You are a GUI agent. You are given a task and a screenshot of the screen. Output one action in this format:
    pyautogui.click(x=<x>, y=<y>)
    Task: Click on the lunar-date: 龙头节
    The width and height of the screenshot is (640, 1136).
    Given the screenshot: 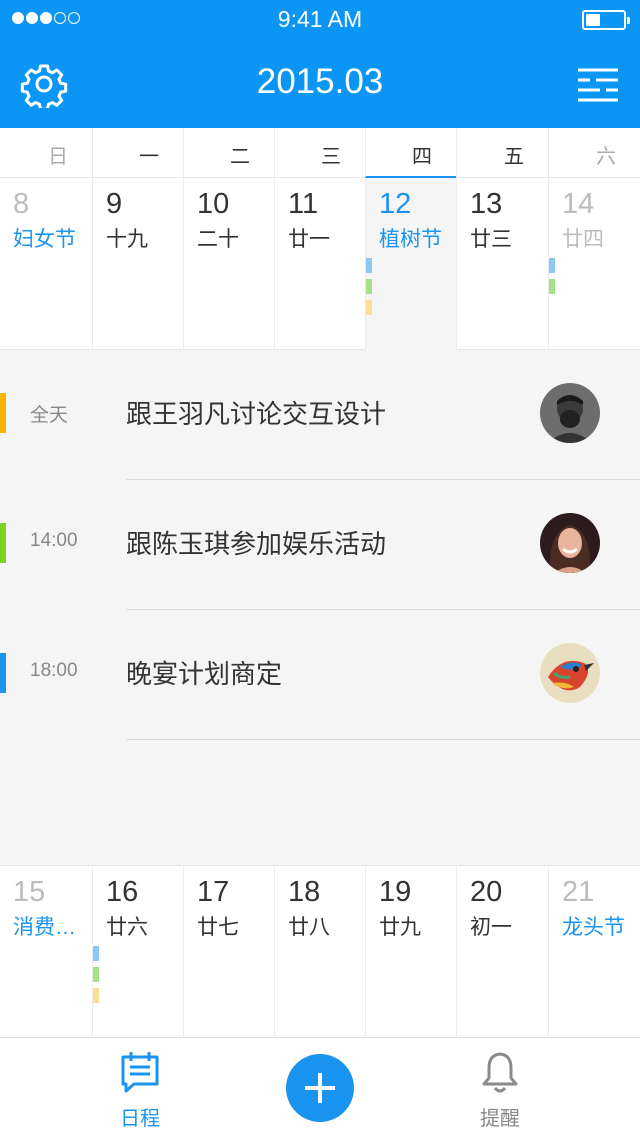 What is the action you would take?
    pyautogui.click(x=593, y=927)
    